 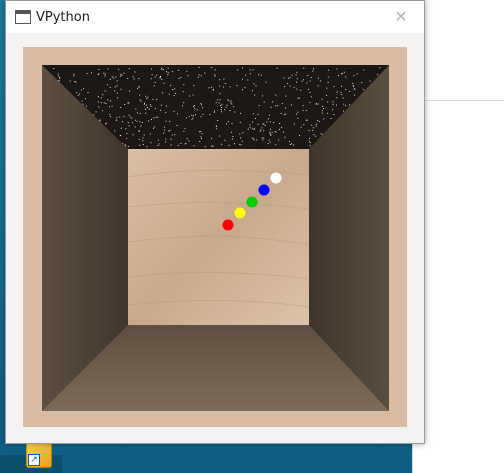 I want to click on close-button: ✕, so click(x=401, y=17).